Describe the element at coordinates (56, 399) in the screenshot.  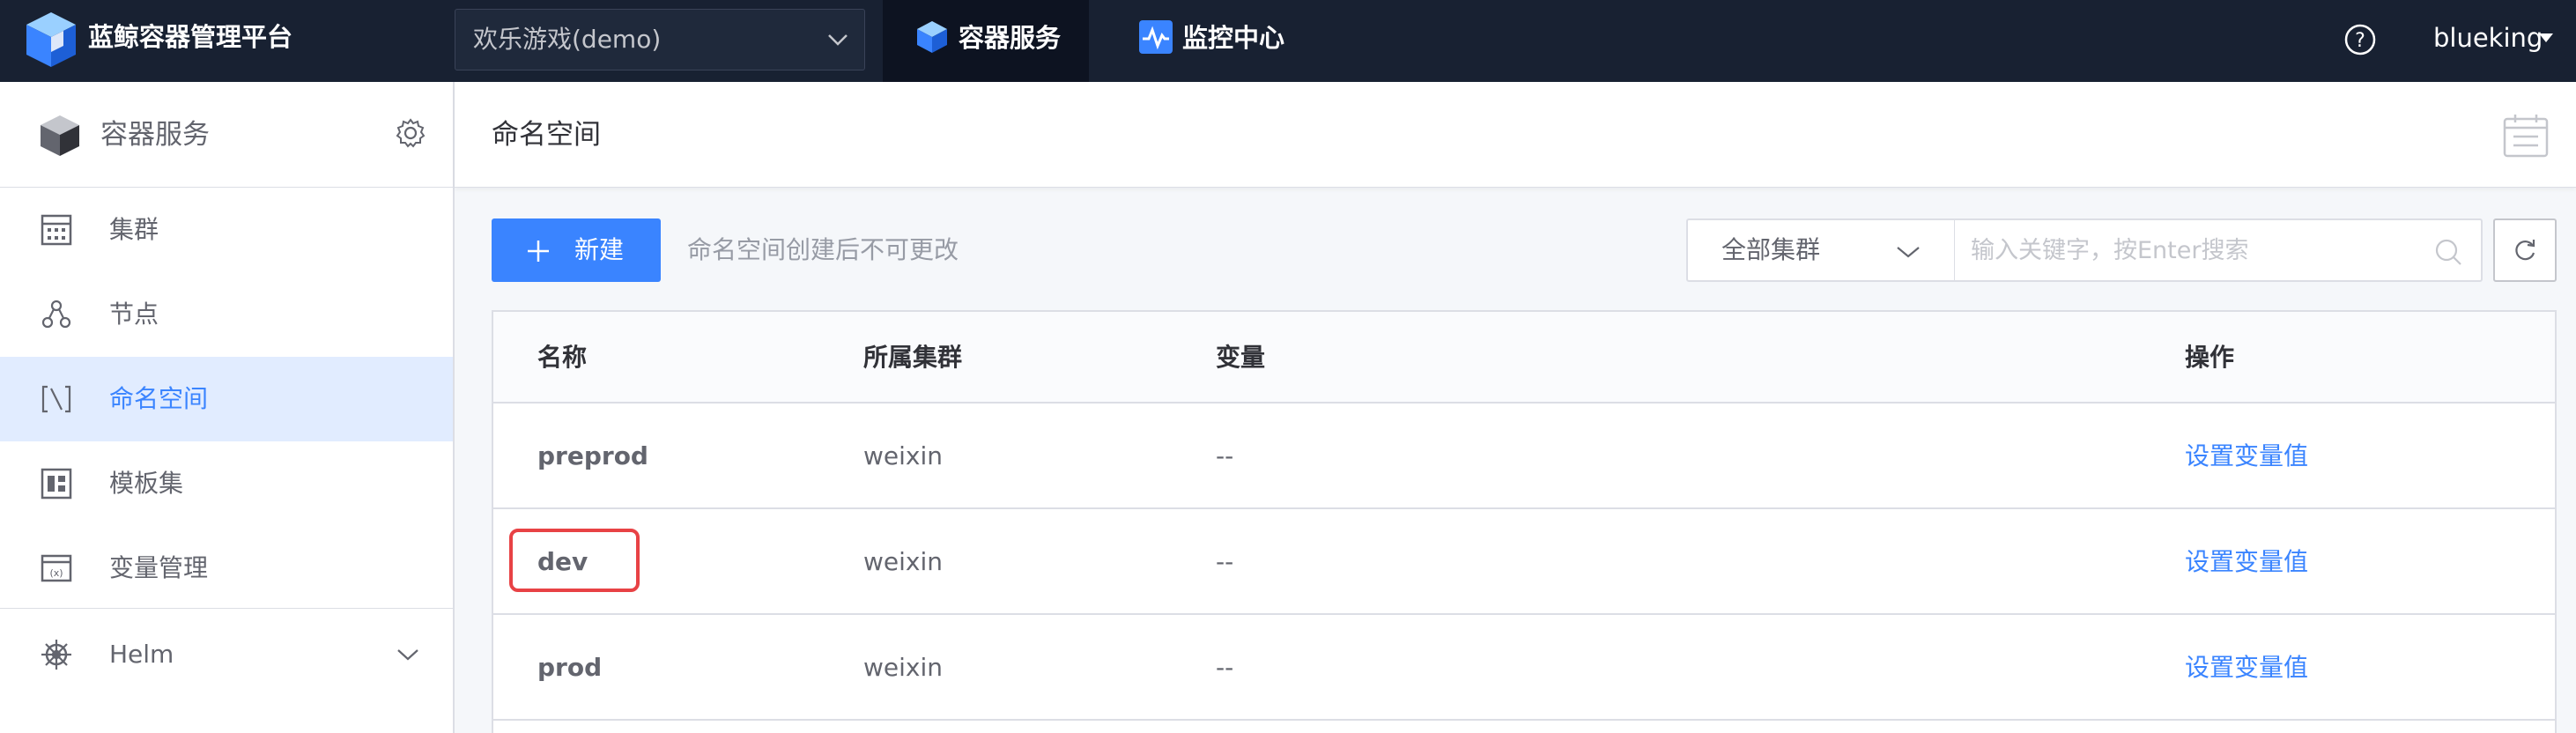
I see `namespace-icon` at that location.